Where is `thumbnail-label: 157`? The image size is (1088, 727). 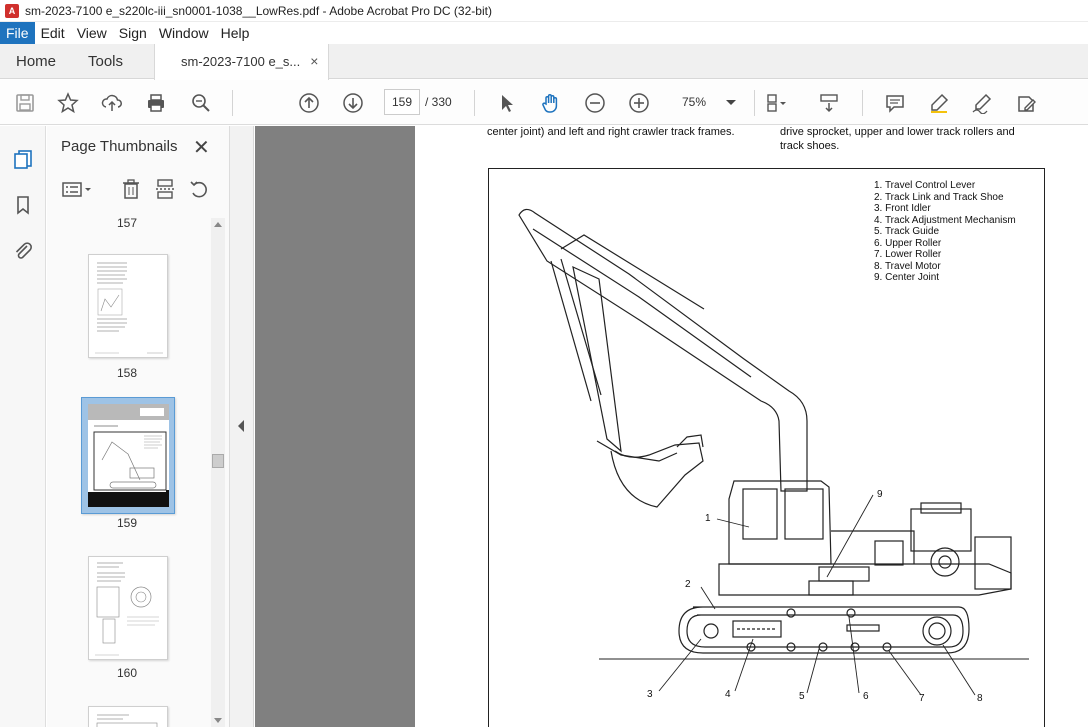
thumbnail-label: 157 is located at coordinates (127, 223).